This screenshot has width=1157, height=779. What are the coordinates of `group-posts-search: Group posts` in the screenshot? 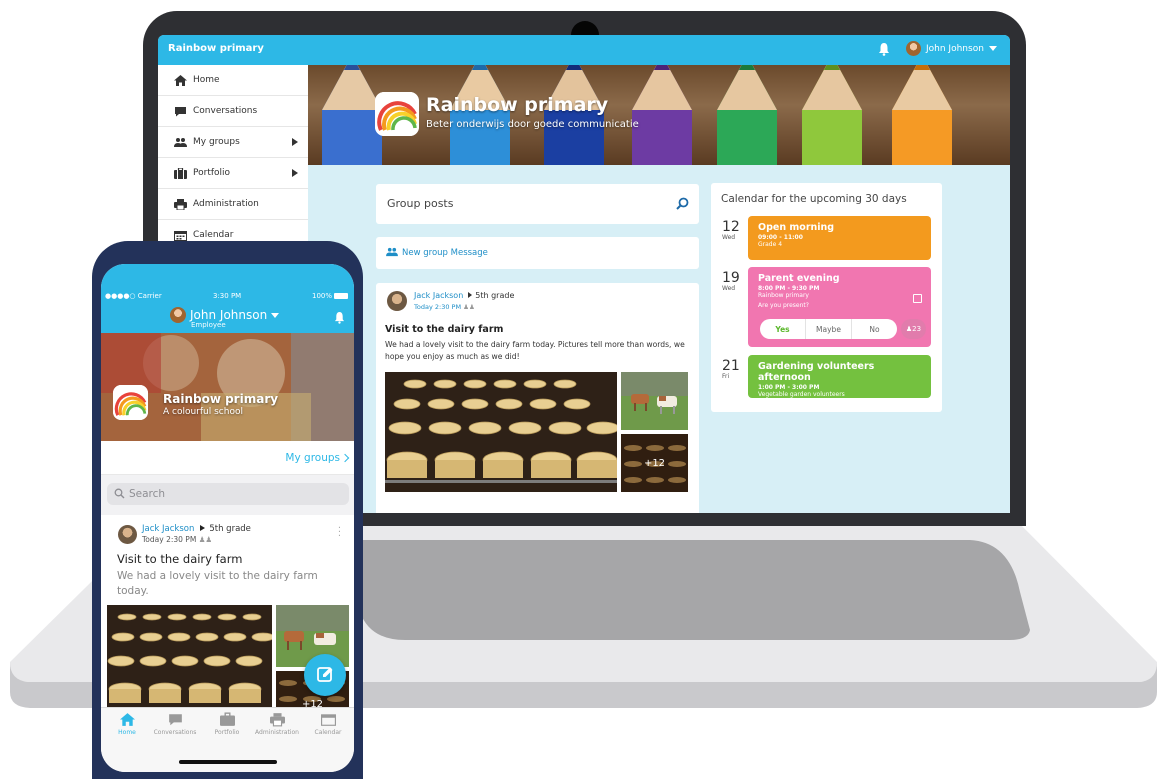 It's located at (537, 204).